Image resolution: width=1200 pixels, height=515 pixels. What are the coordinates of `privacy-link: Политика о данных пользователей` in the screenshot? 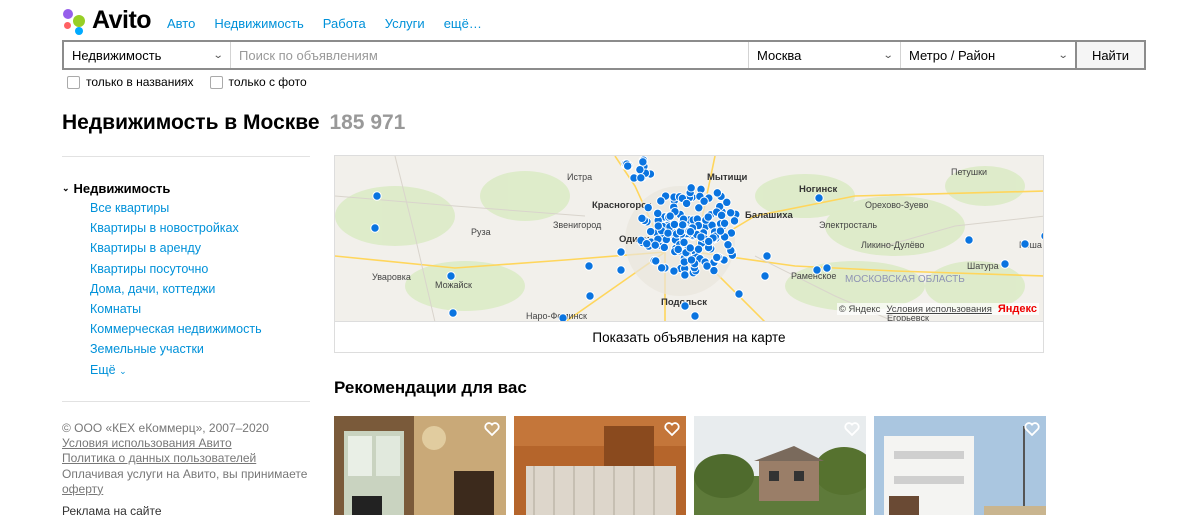 It's located at (192, 458).